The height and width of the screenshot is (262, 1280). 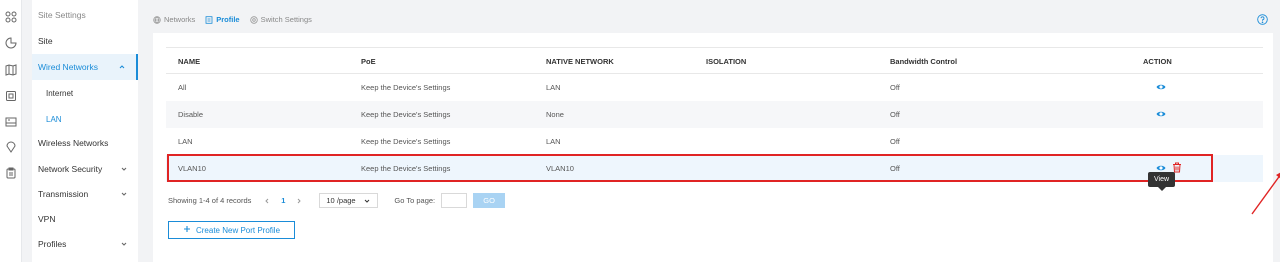 What do you see at coordinates (1157, 61) in the screenshot?
I see `column-header-action: ACTION` at bounding box center [1157, 61].